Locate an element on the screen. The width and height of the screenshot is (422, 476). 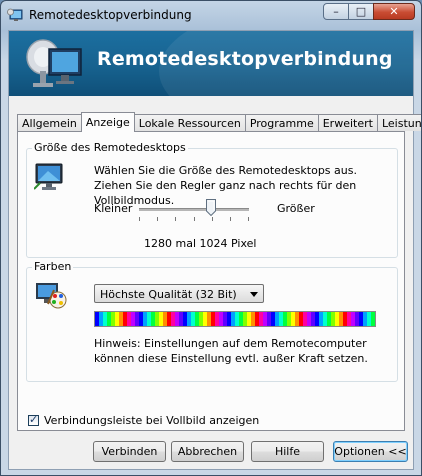
chevron-down-icon is located at coordinates (254, 294).